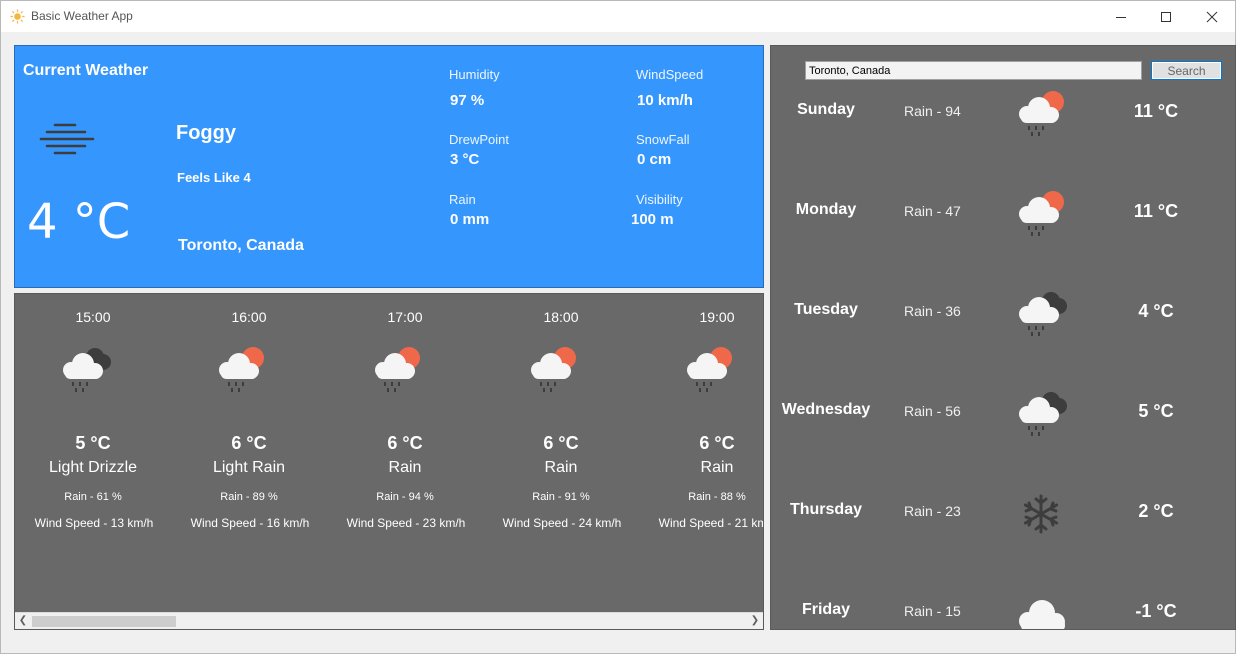 This screenshot has height=654, width=1236. I want to click on maximize-button, so click(1166, 16).